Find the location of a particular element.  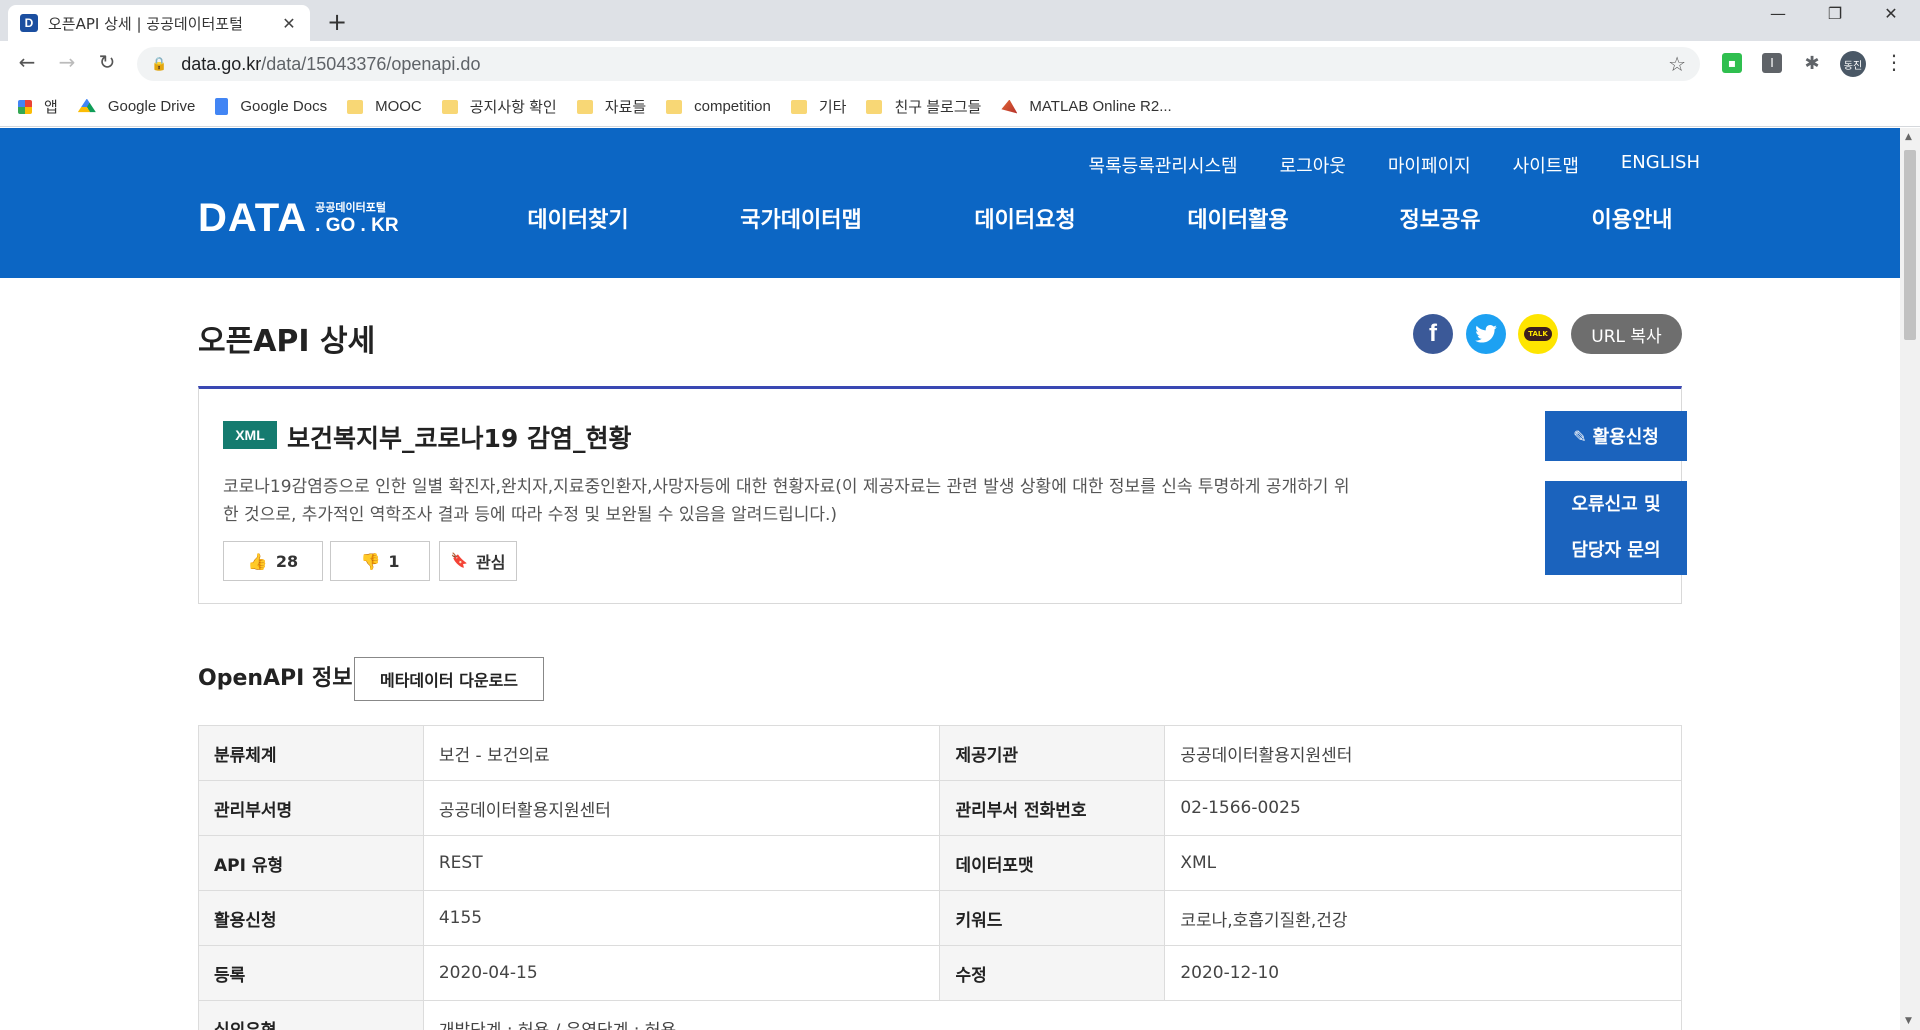

table-label: 관리부서명 is located at coordinates (311, 808).